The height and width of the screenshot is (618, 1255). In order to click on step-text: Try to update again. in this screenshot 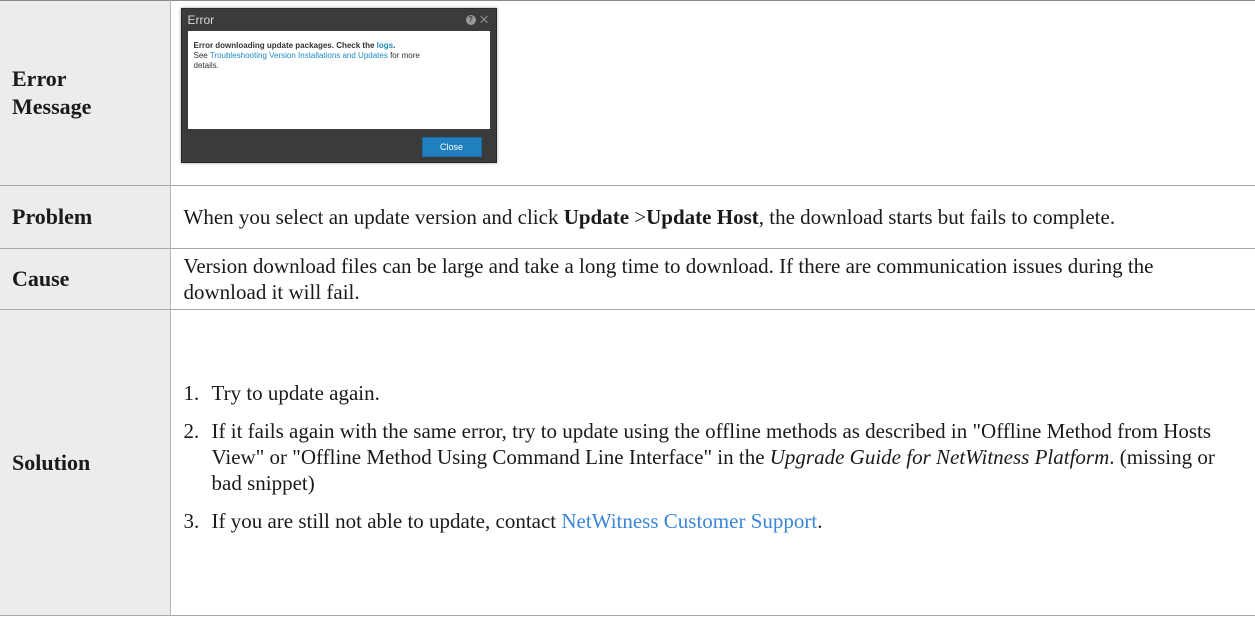, I will do `click(295, 392)`.